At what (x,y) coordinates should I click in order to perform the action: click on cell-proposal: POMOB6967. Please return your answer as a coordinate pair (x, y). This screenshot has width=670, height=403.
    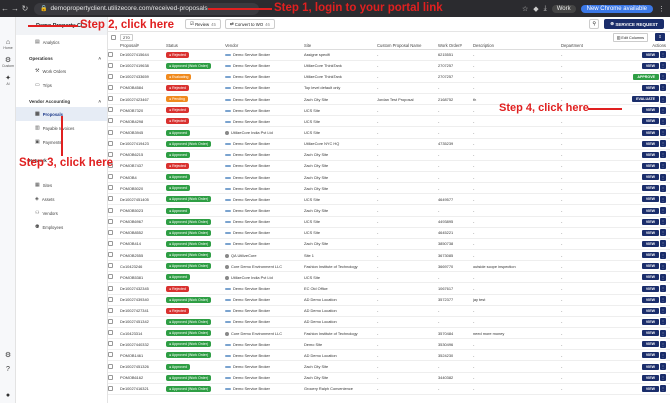
    Looking at the image, I should click on (143, 222).